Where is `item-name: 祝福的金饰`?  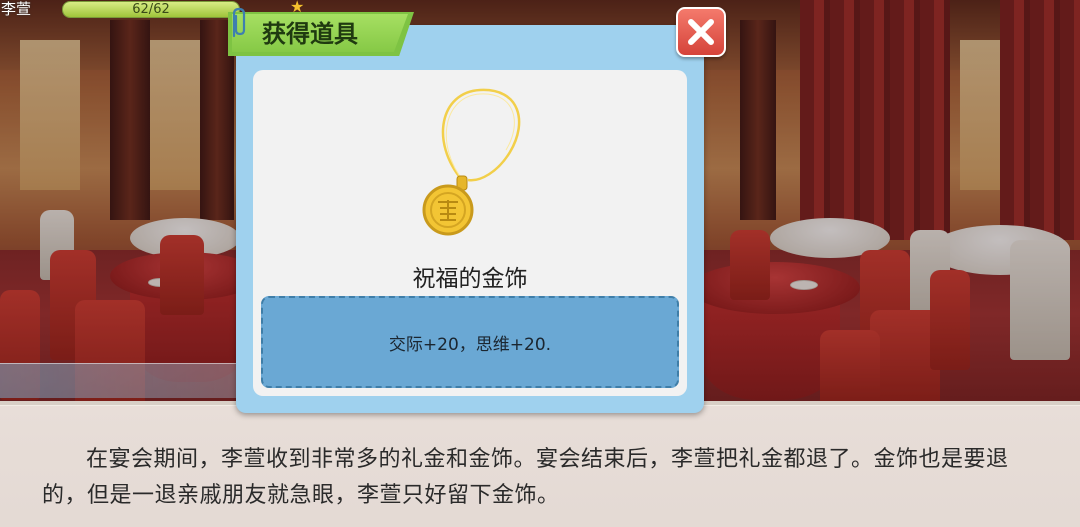 item-name: 祝福的金饰 is located at coordinates (470, 279).